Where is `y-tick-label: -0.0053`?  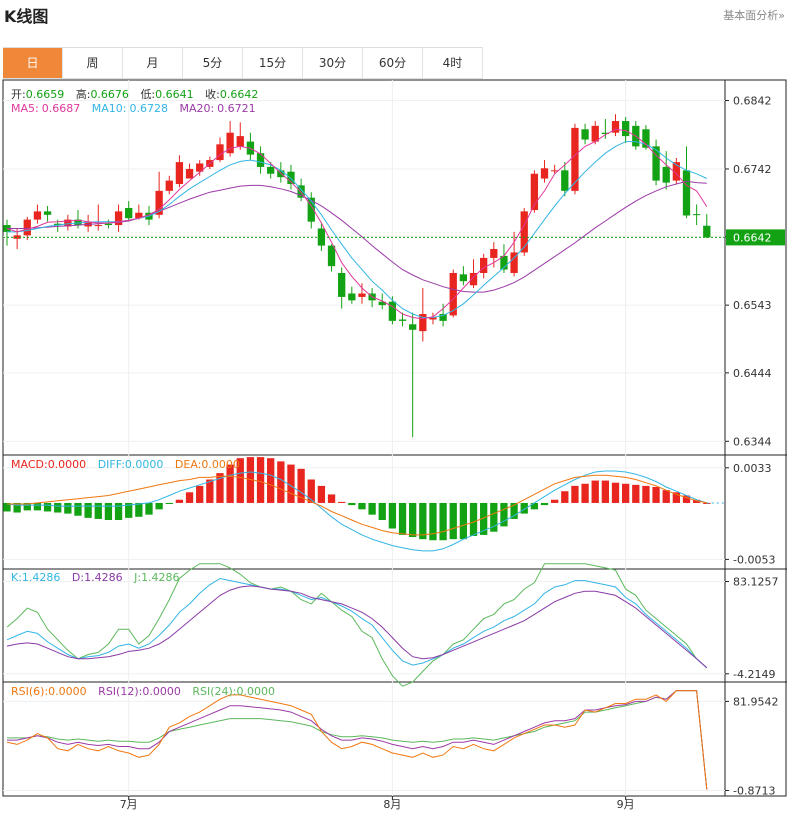 y-tick-label: -0.0053 is located at coordinates (754, 559).